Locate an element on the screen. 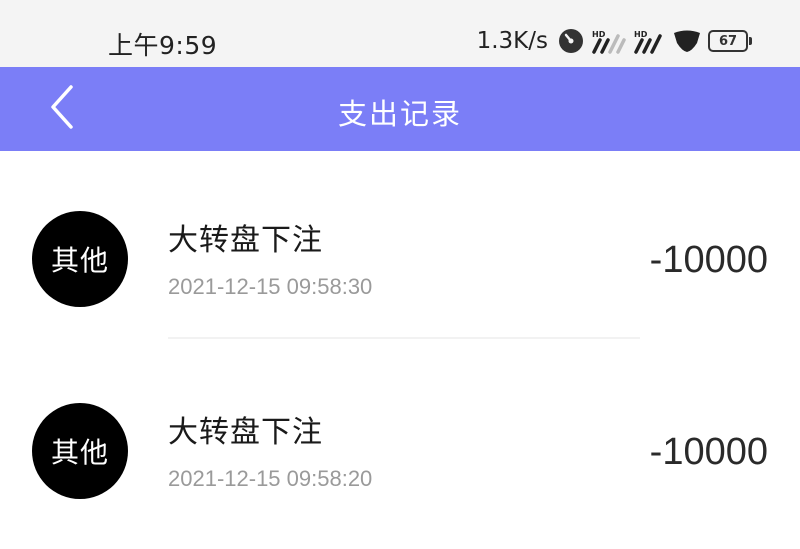  battery-icon: 67 is located at coordinates (730, 41).